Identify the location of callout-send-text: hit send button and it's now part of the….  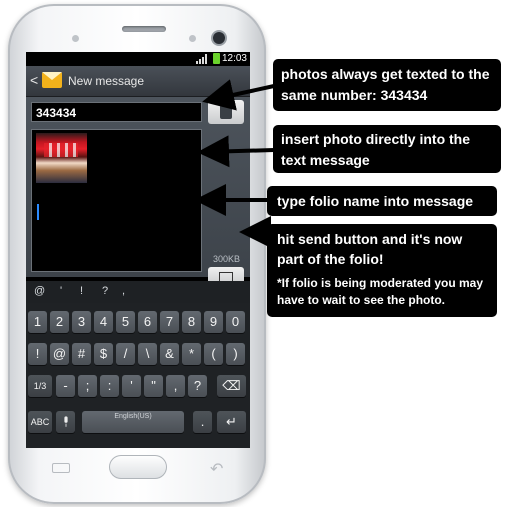
(370, 249).